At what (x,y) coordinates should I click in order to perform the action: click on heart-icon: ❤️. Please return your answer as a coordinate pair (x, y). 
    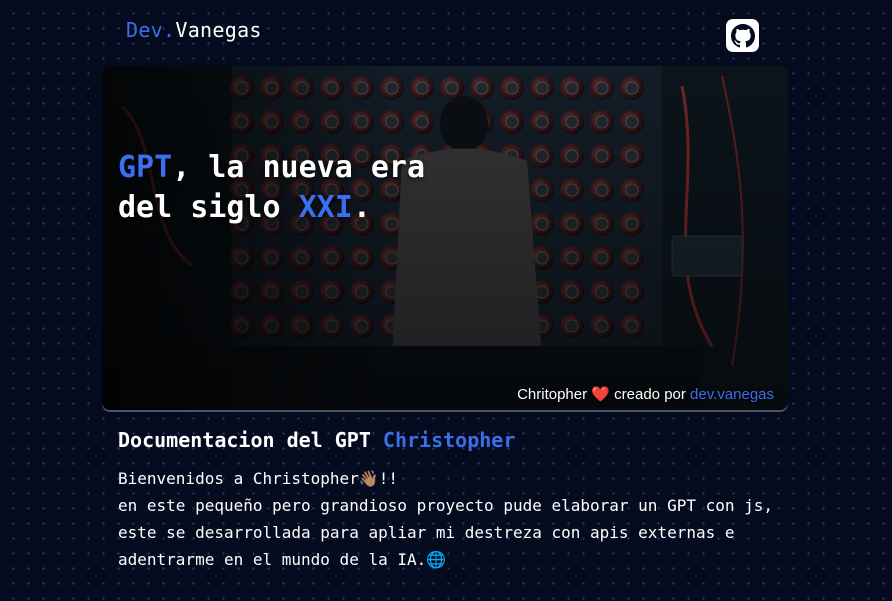
    Looking at the image, I should click on (600, 394).